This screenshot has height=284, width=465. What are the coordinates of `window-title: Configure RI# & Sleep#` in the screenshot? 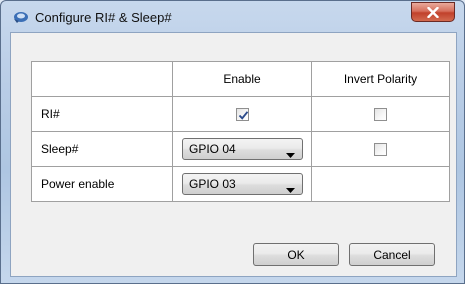 It's located at (103, 17).